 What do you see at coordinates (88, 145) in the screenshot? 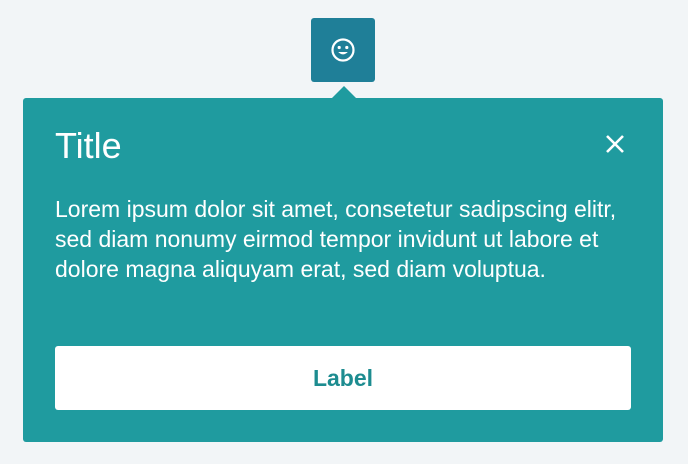
I see `popover-title: Title` at bounding box center [88, 145].